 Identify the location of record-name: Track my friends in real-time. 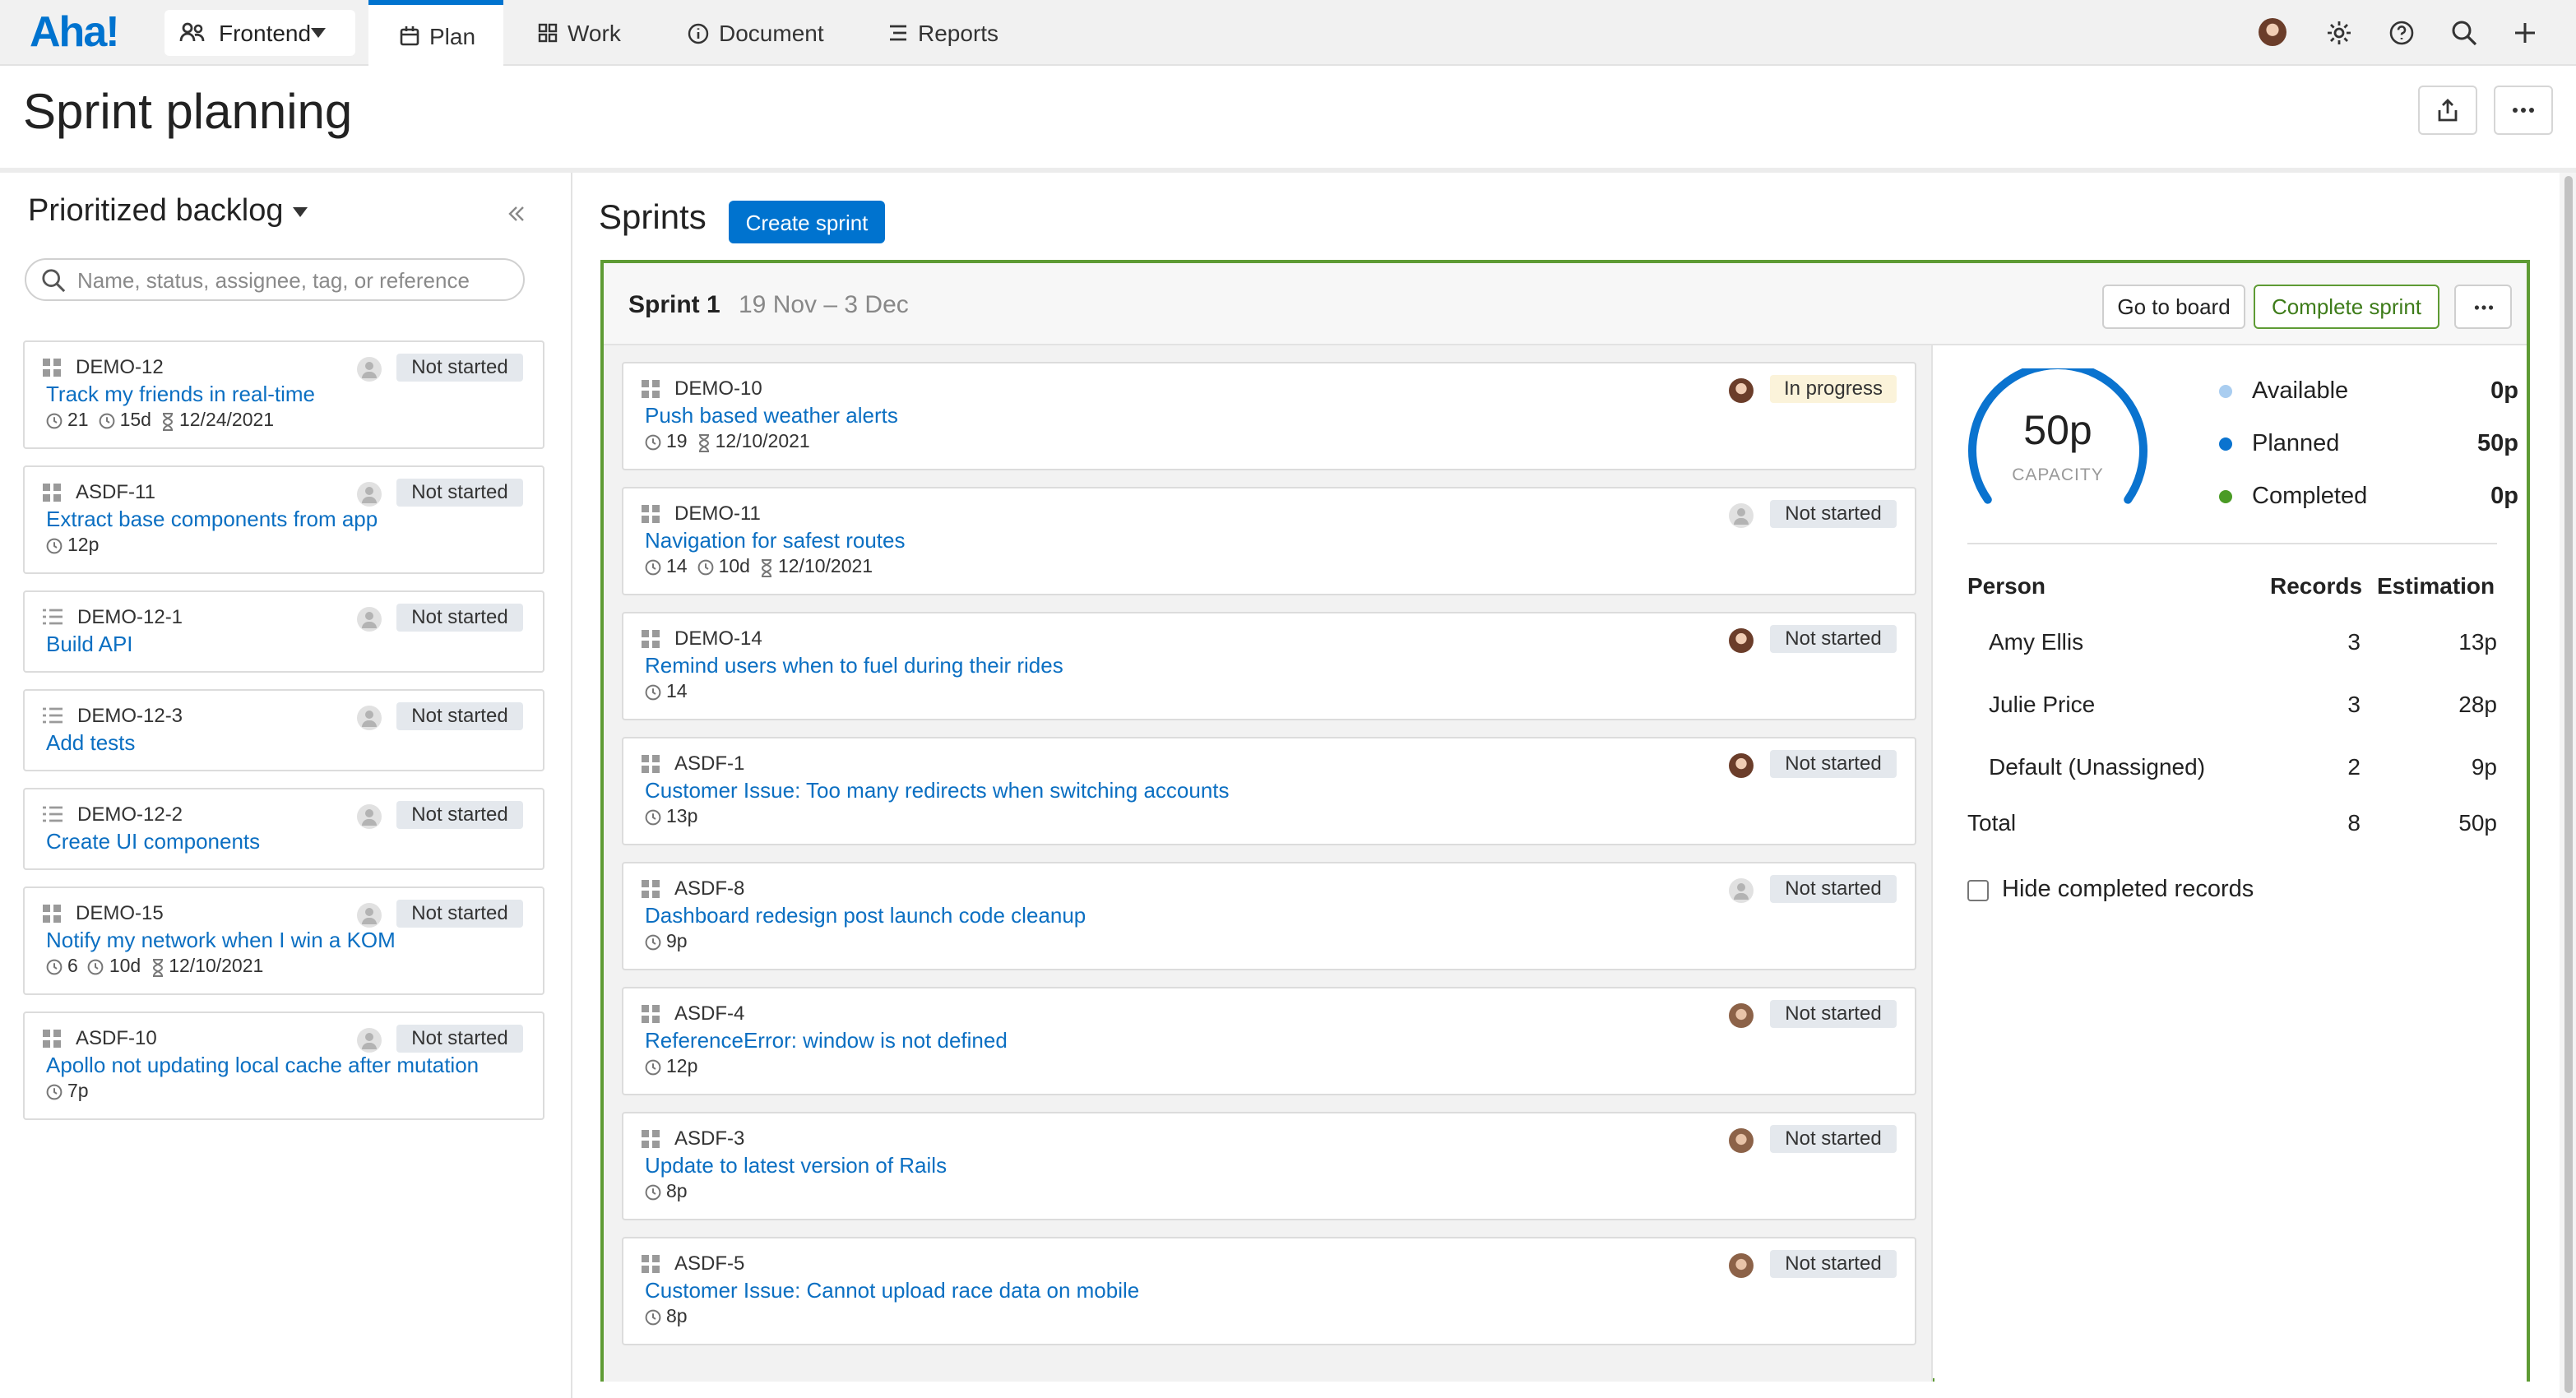
(181, 394).